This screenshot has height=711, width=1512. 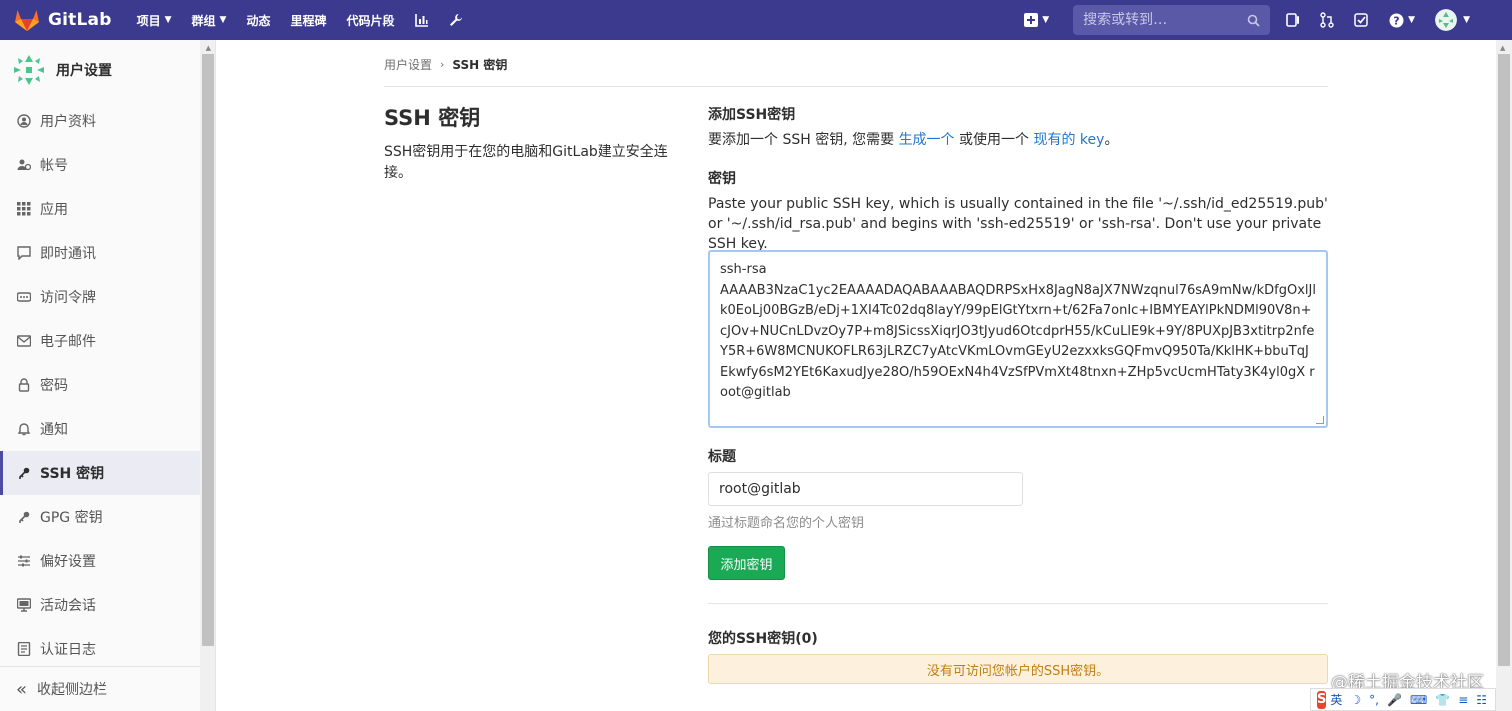 I want to click on sidebar-item-profile: 用户资料, so click(x=100, y=121).